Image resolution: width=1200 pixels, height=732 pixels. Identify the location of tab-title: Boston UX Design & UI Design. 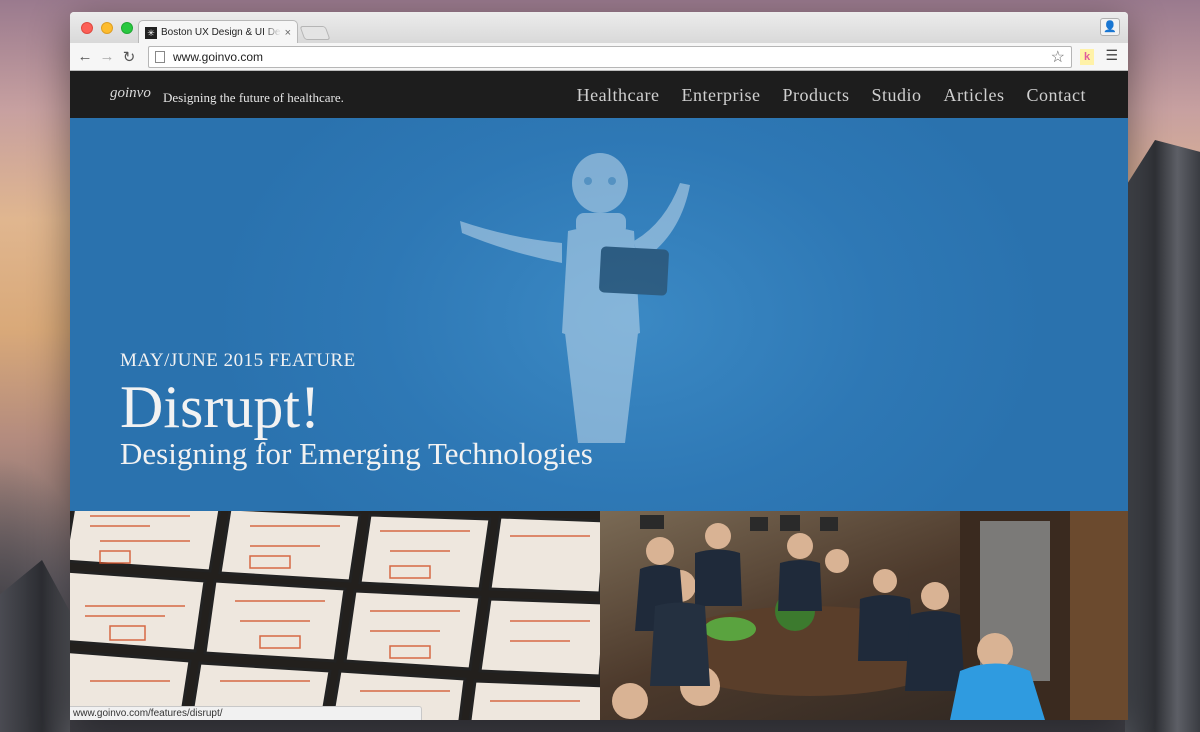
(221, 32).